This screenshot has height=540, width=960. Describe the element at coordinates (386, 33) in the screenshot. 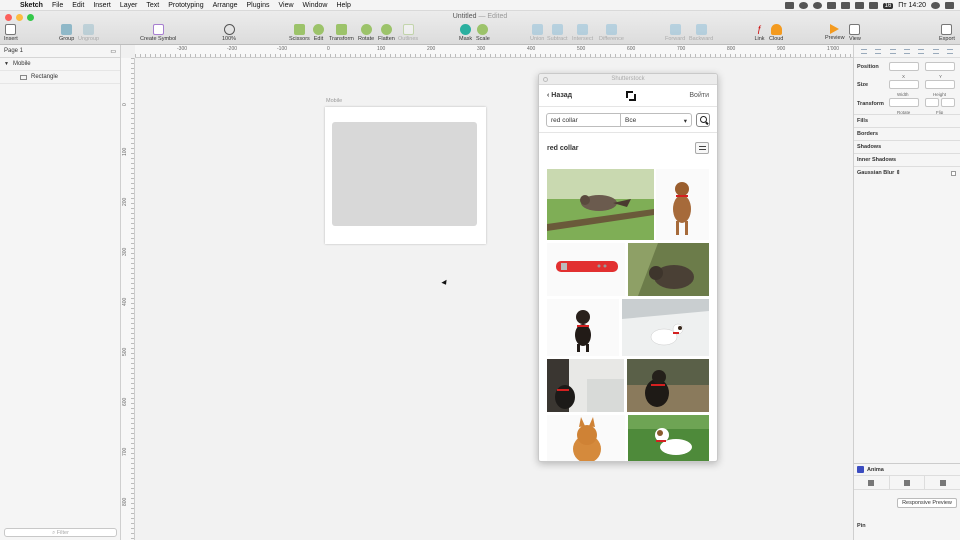

I see `flatten-button: Flatten` at that location.